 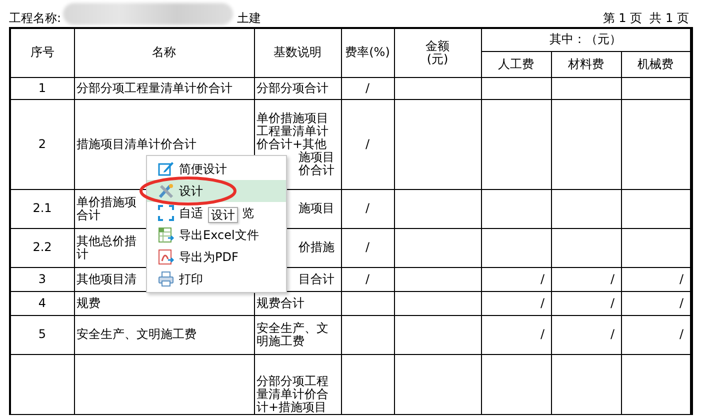 What do you see at coordinates (297, 52) in the screenshot?
I see `column-header: 基数说明` at bounding box center [297, 52].